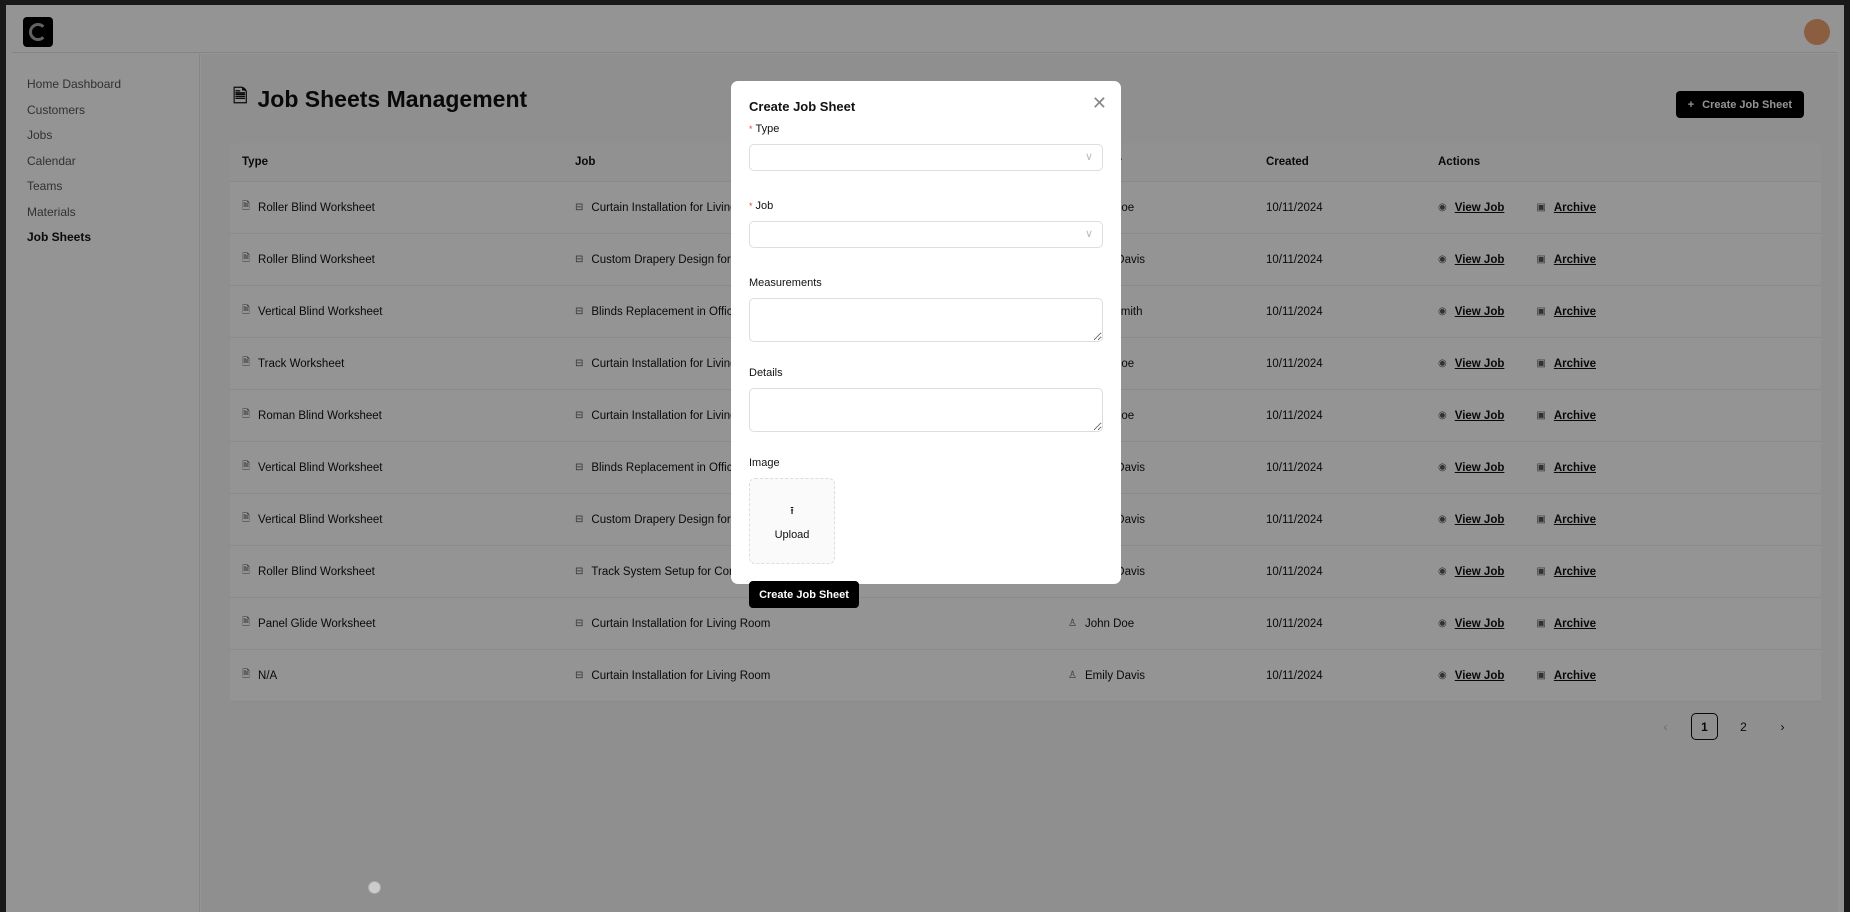 Image resolution: width=1850 pixels, height=912 pixels. Describe the element at coordinates (804, 594) in the screenshot. I see `submit-create-job-sheet-button: Create Job Sheet` at that location.